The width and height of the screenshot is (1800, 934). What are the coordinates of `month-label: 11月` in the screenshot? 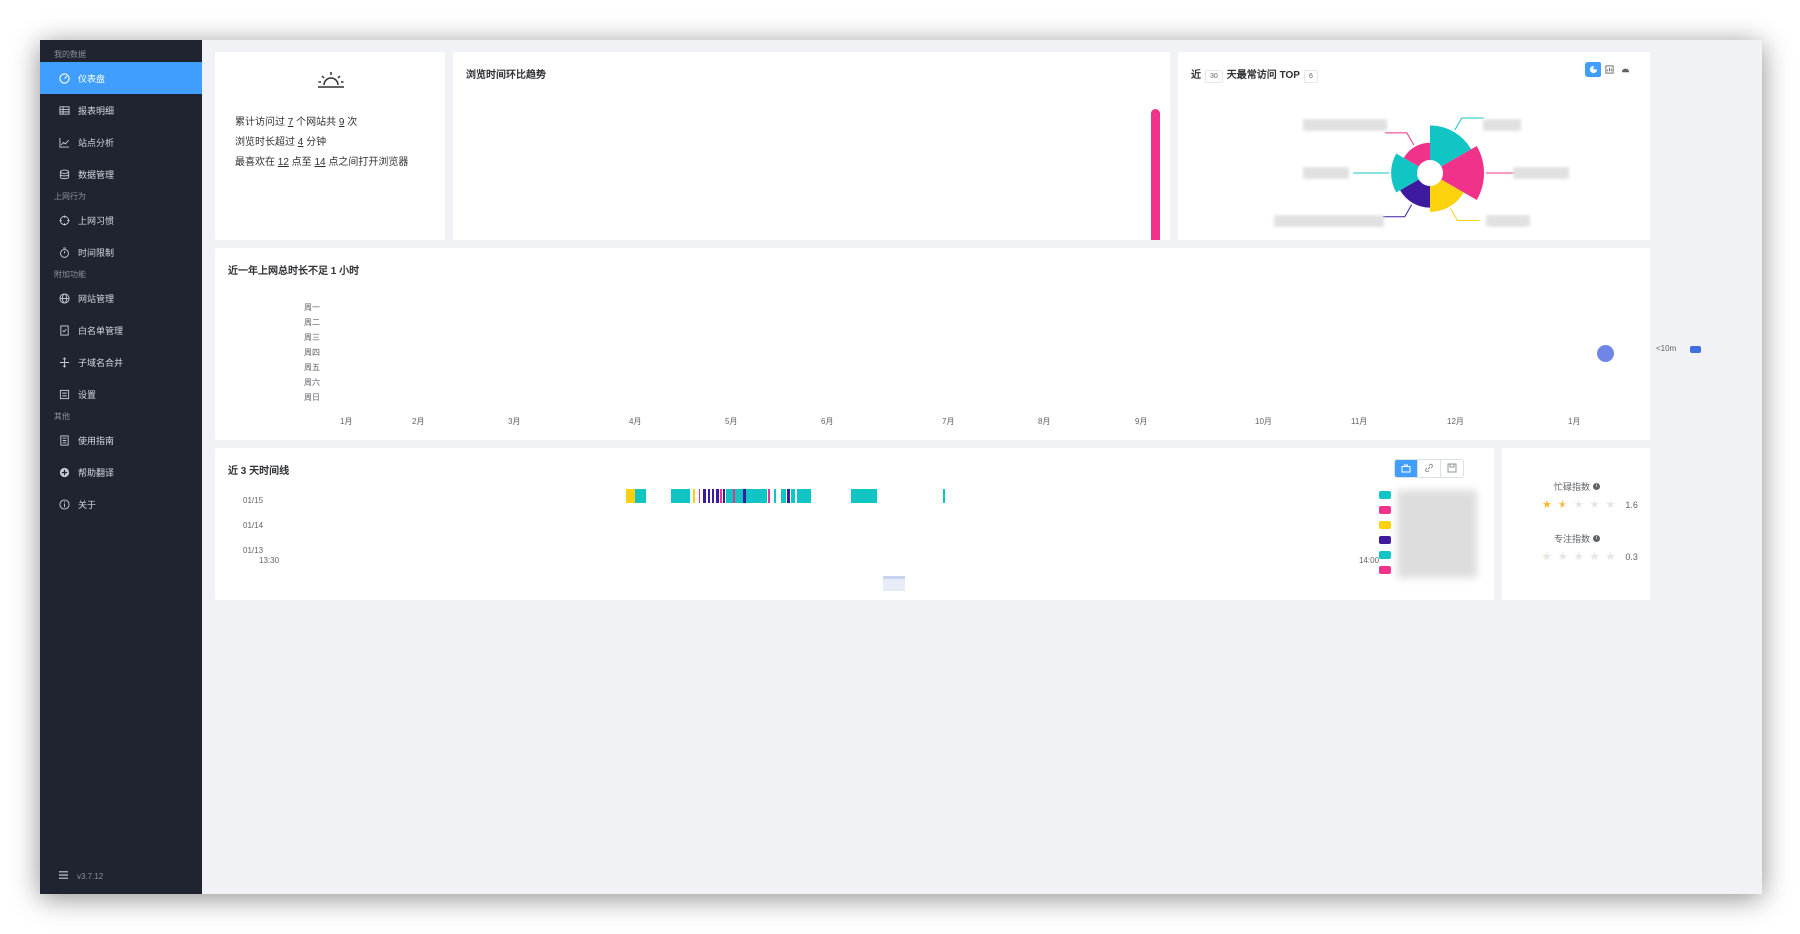 It's located at (1359, 421).